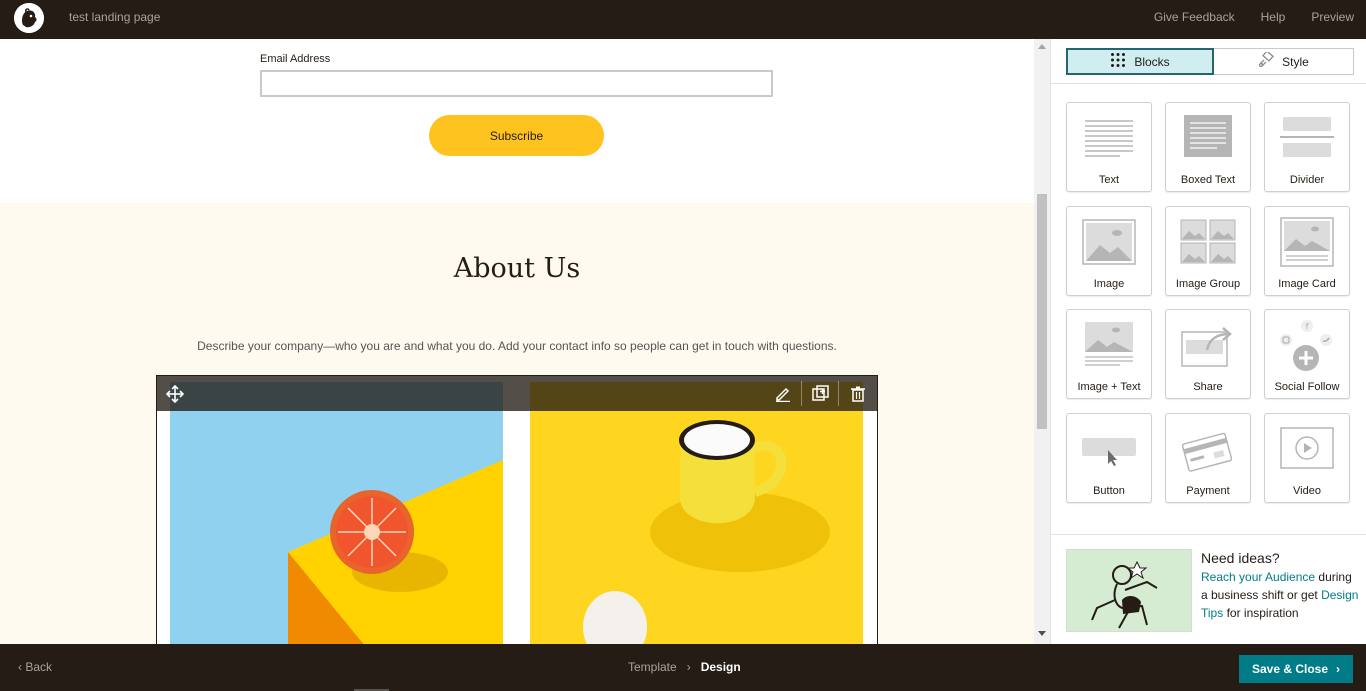 This screenshot has width=1366, height=691. Describe the element at coordinates (517, 393) in the screenshot. I see `block-toolbar` at that location.